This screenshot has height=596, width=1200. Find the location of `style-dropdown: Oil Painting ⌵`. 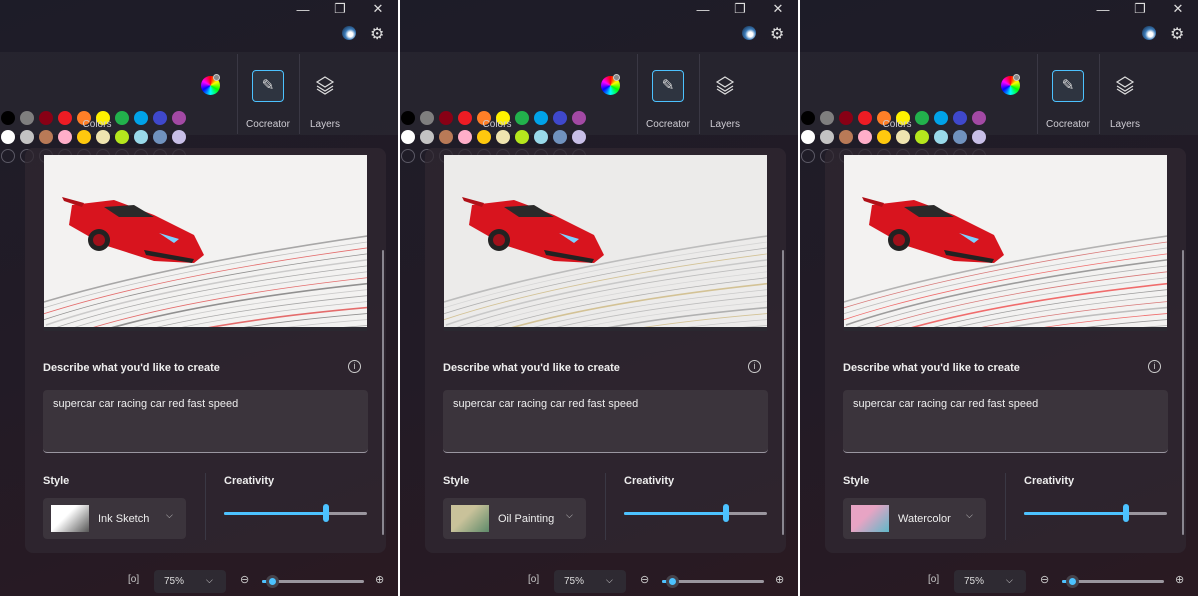

style-dropdown: Oil Painting ⌵ is located at coordinates (514, 518).